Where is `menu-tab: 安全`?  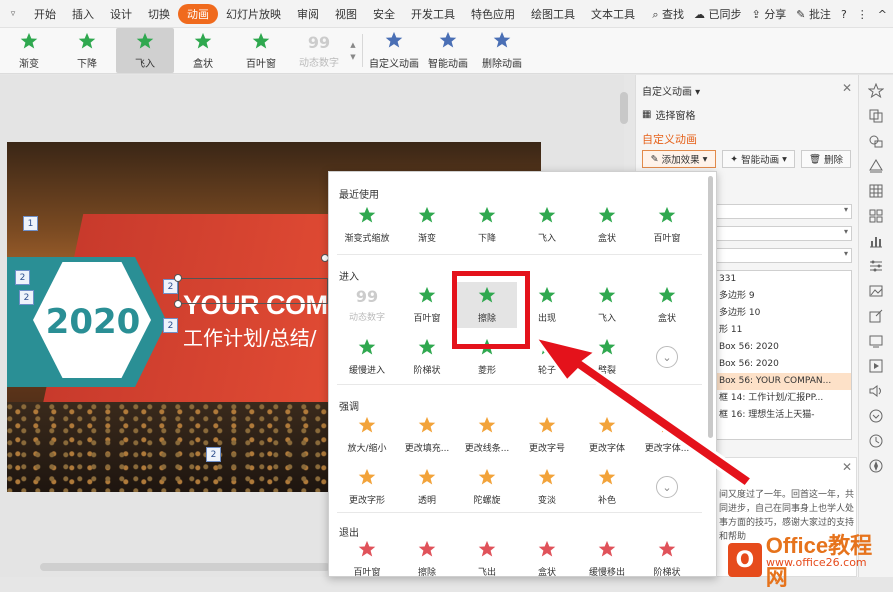
menu-tab: 安全 is located at coordinates (384, 14).